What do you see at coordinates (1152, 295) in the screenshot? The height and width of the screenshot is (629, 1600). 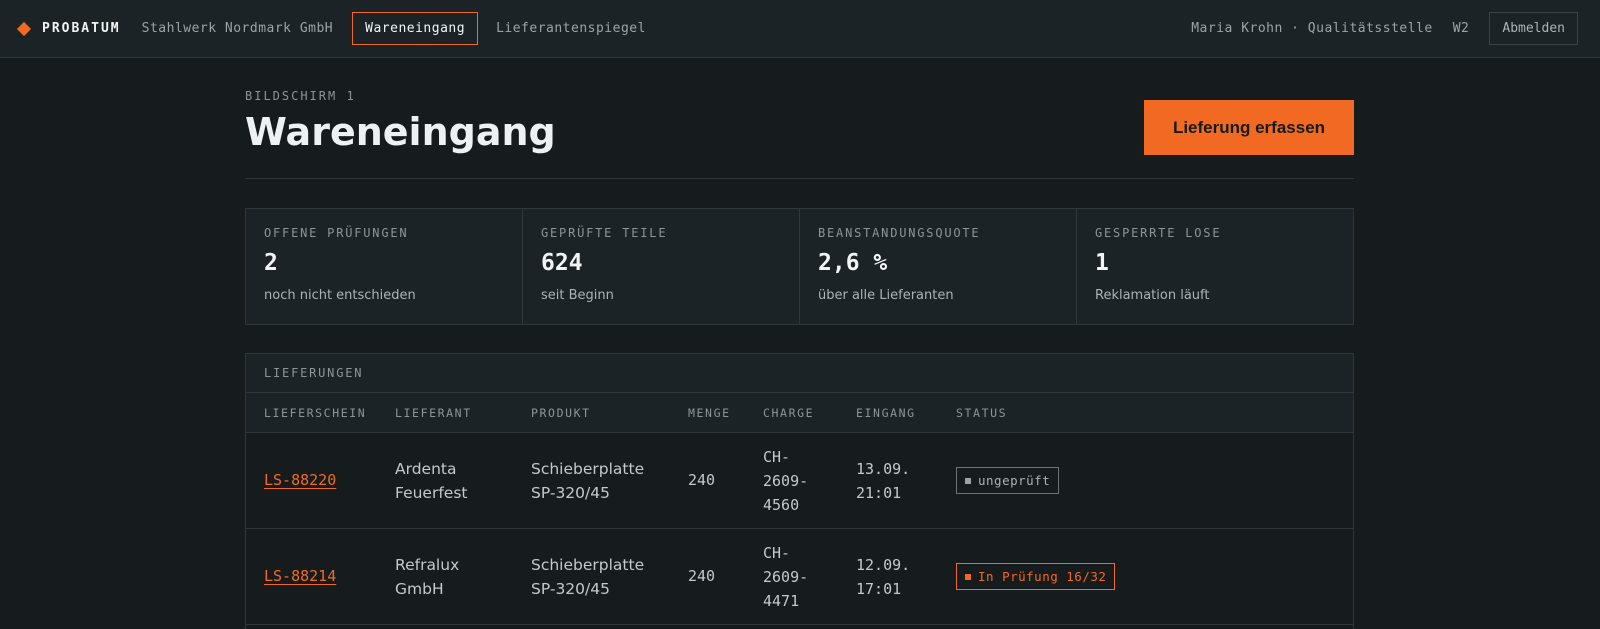 I see `stat-subtext: Reklamation läuft` at bounding box center [1152, 295].